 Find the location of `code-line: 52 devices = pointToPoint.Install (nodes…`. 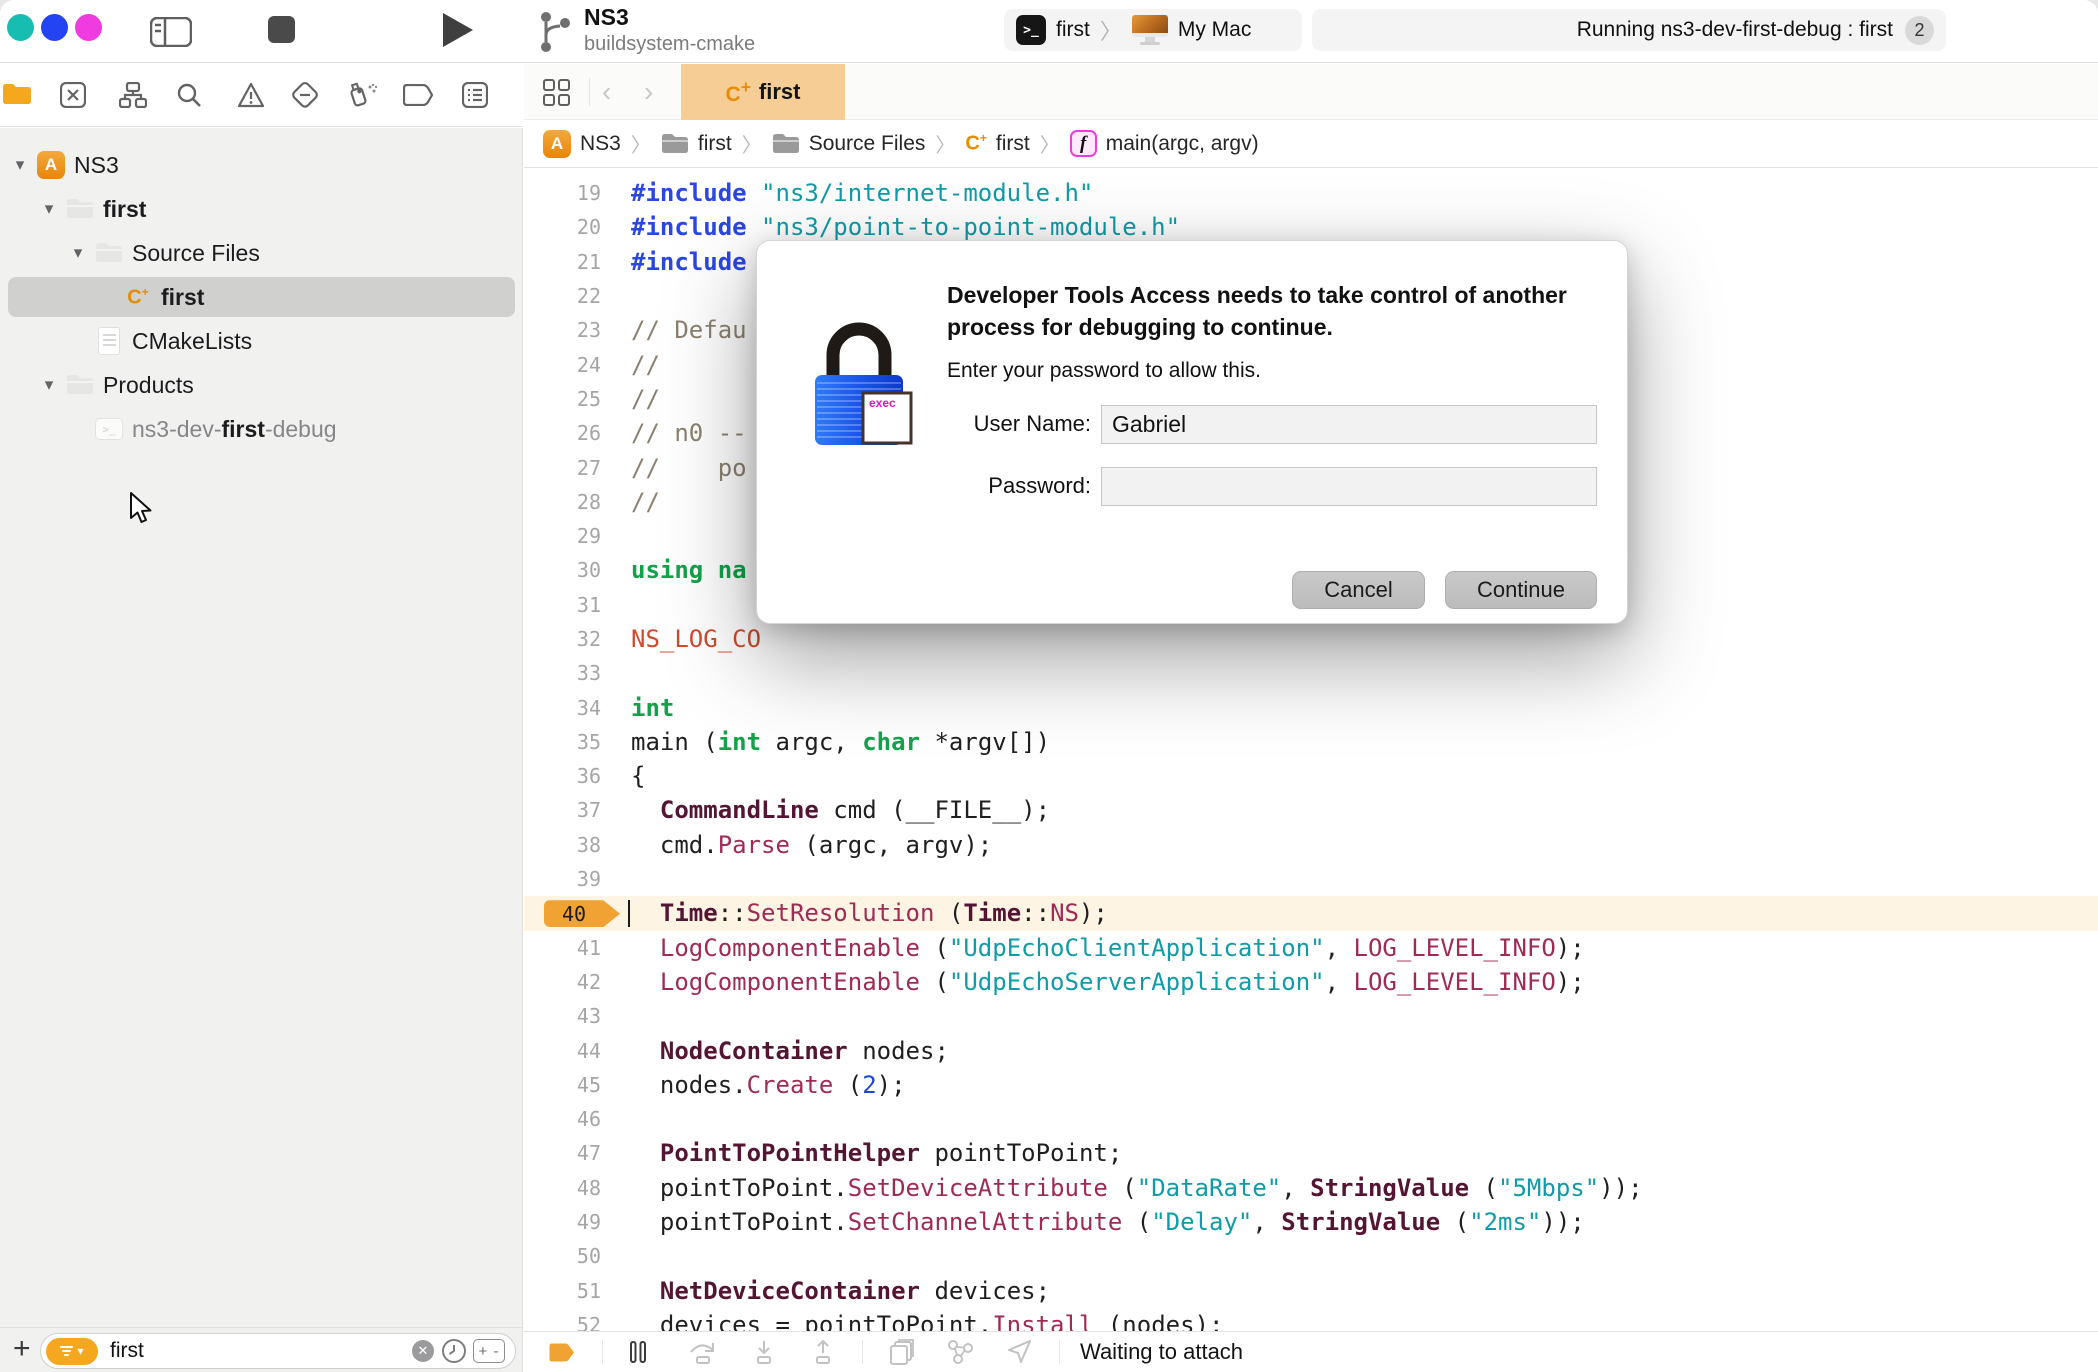

code-line: 52 devices = pointToPoint.Install (nodes… is located at coordinates (1311, 1319).